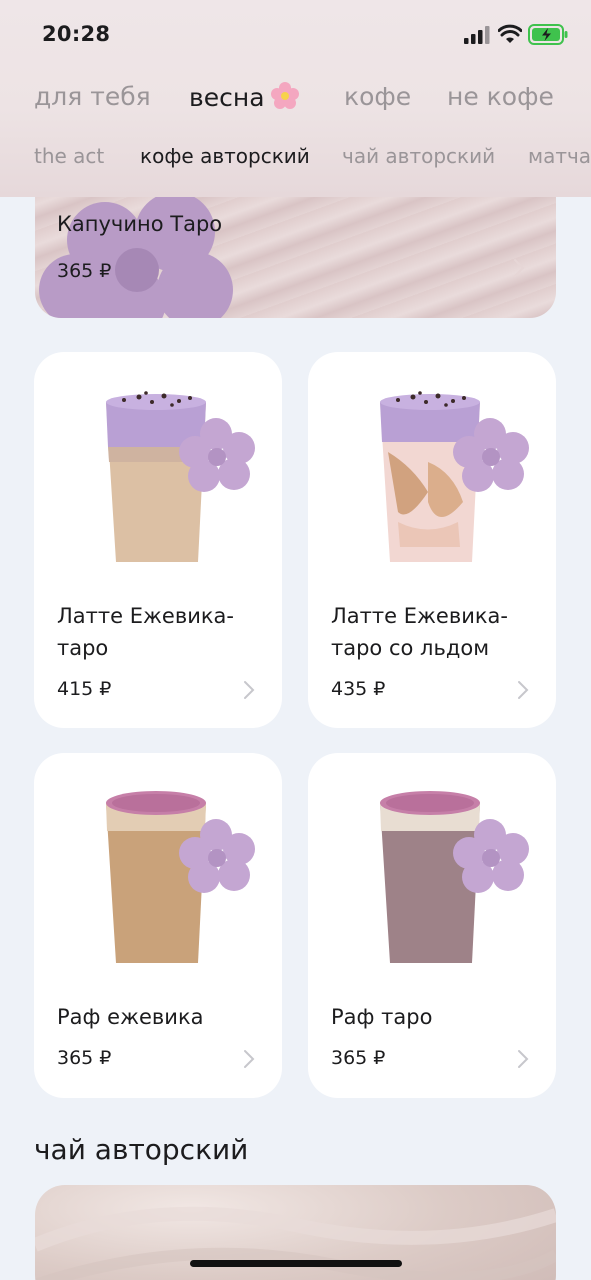 The image size is (591, 1280). Describe the element at coordinates (382, 1017) in the screenshot. I see `product-name: Раф таро` at that location.